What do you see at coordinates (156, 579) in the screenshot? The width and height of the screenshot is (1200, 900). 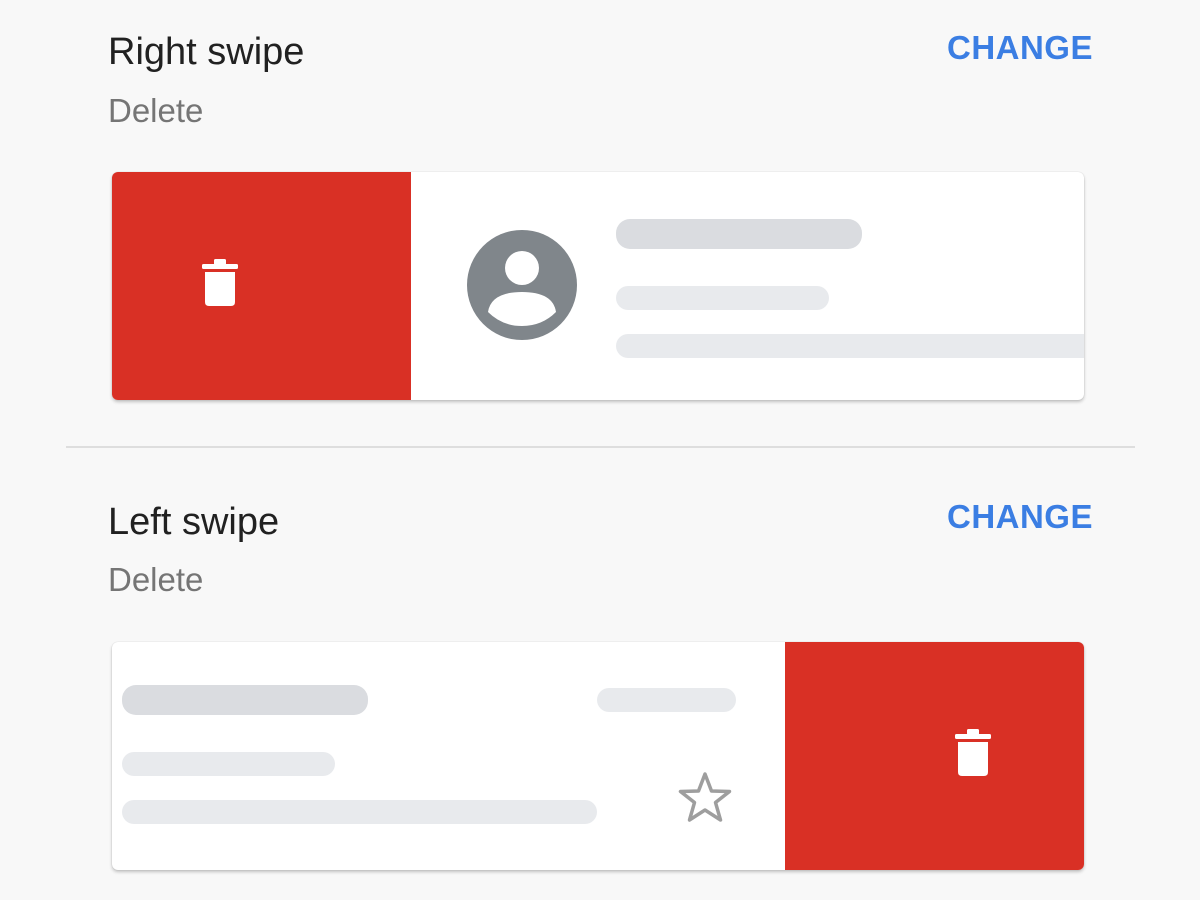 I see `left-swipe-action: Delete` at bounding box center [156, 579].